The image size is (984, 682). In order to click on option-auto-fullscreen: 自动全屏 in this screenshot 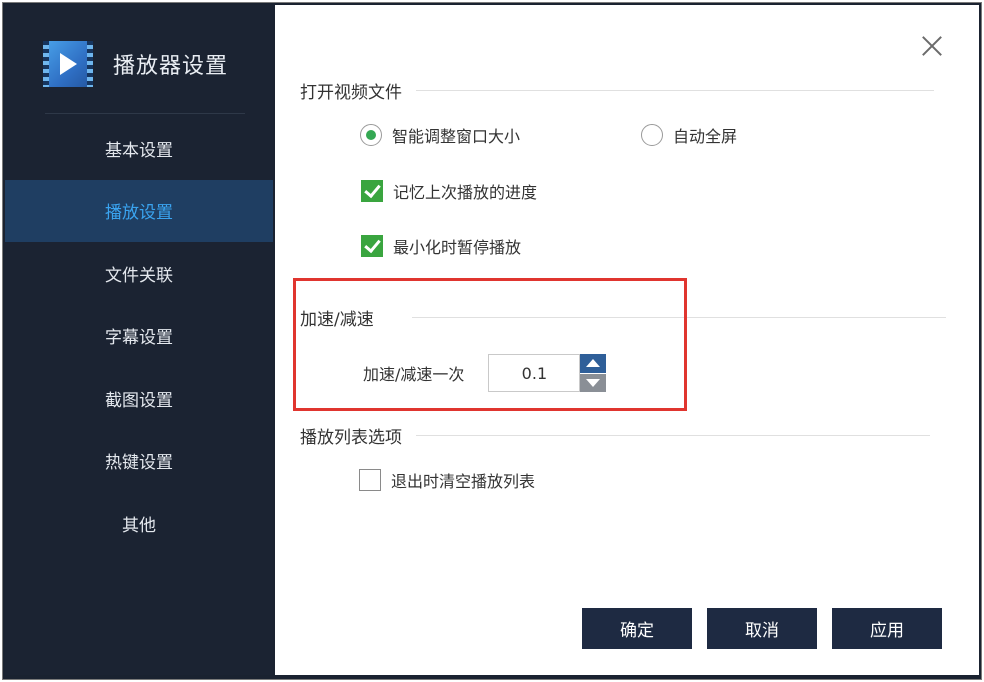, I will do `click(689, 135)`.